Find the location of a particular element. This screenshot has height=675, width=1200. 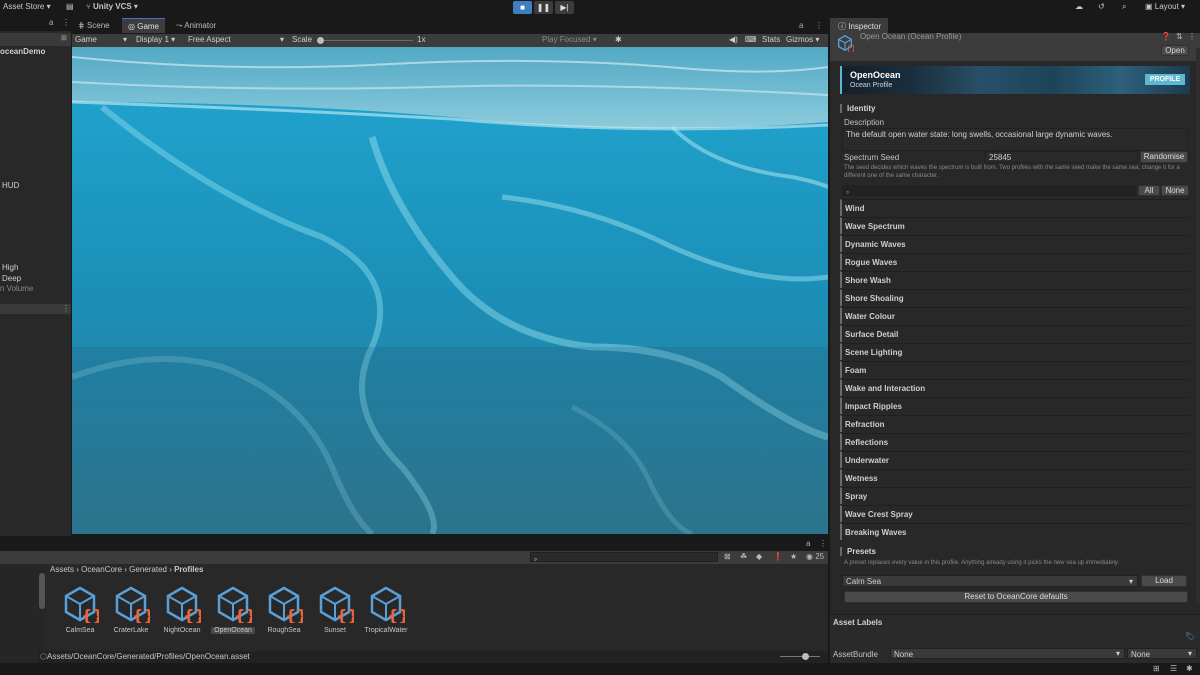

icon-size-slider is located at coordinates (800, 656).